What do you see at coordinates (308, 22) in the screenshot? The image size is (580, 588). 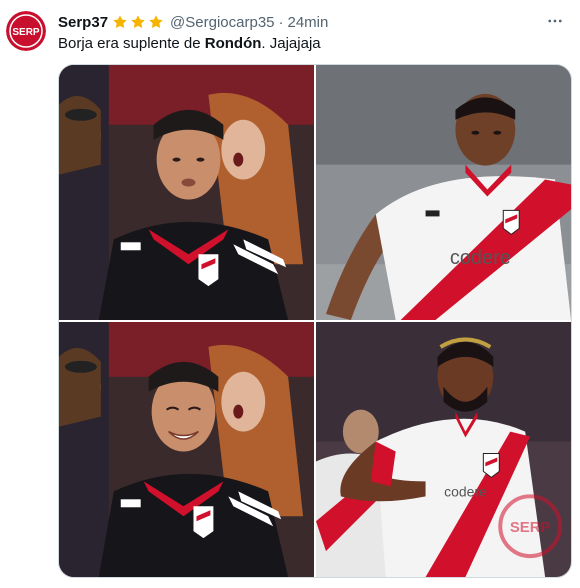 I see `timestamp: 24min` at bounding box center [308, 22].